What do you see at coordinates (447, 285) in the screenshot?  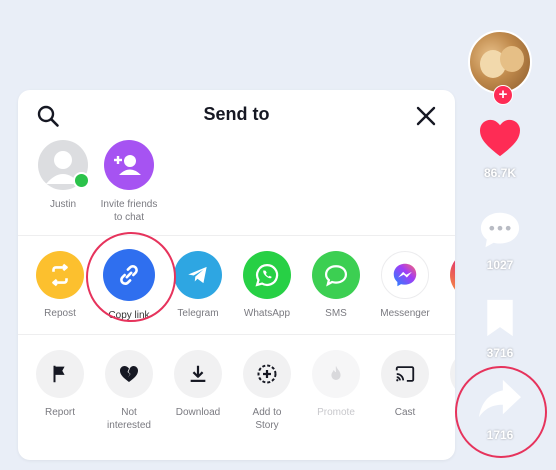 I see `share-instagram: In` at bounding box center [447, 285].